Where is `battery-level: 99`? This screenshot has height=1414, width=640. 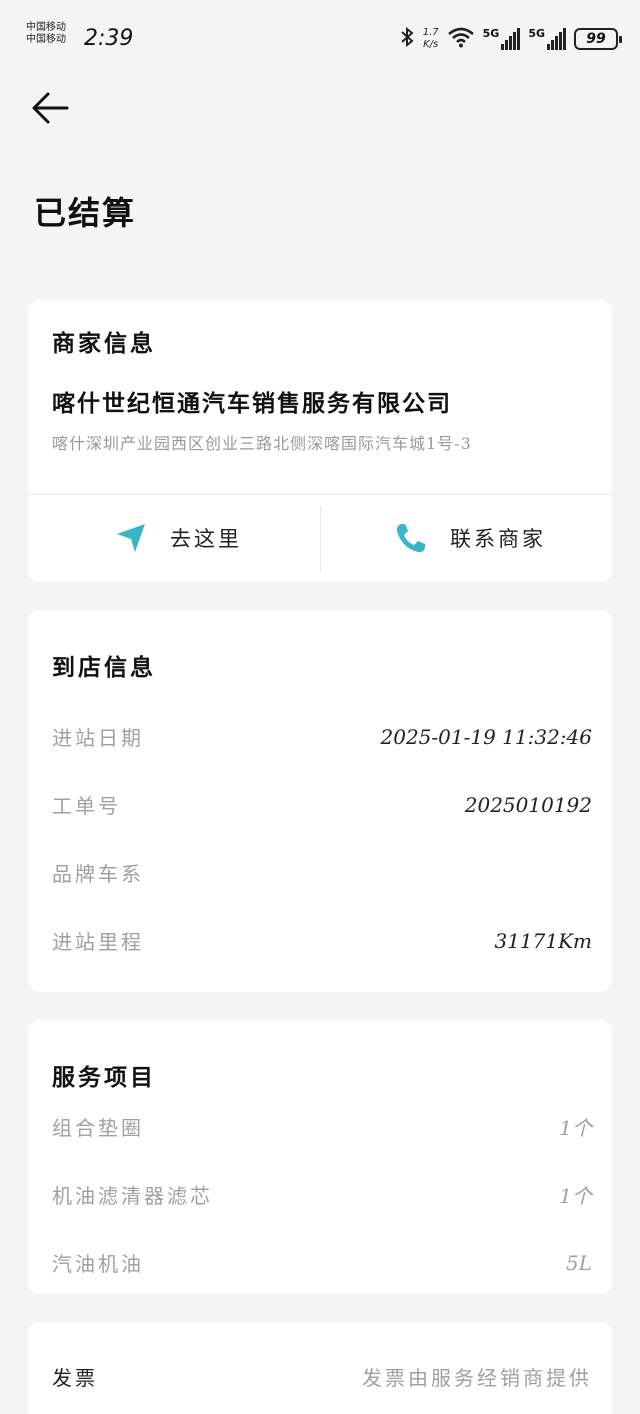
battery-level: 99 is located at coordinates (596, 39).